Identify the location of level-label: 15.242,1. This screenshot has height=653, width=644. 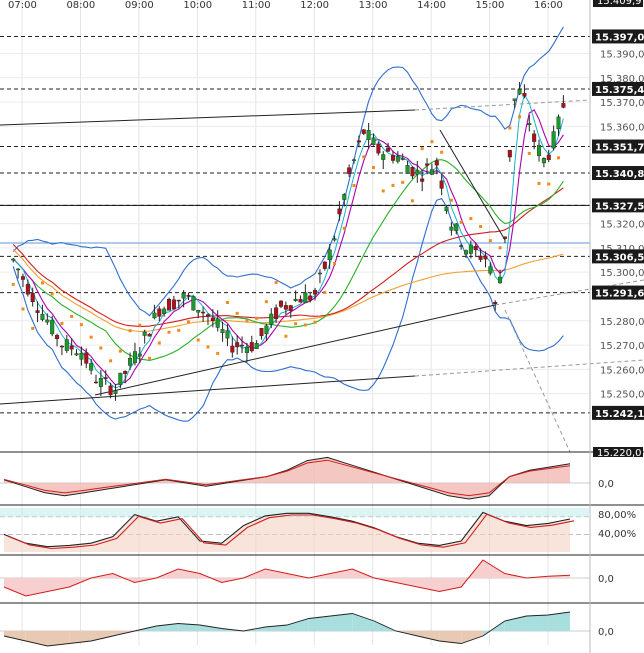
(619, 414).